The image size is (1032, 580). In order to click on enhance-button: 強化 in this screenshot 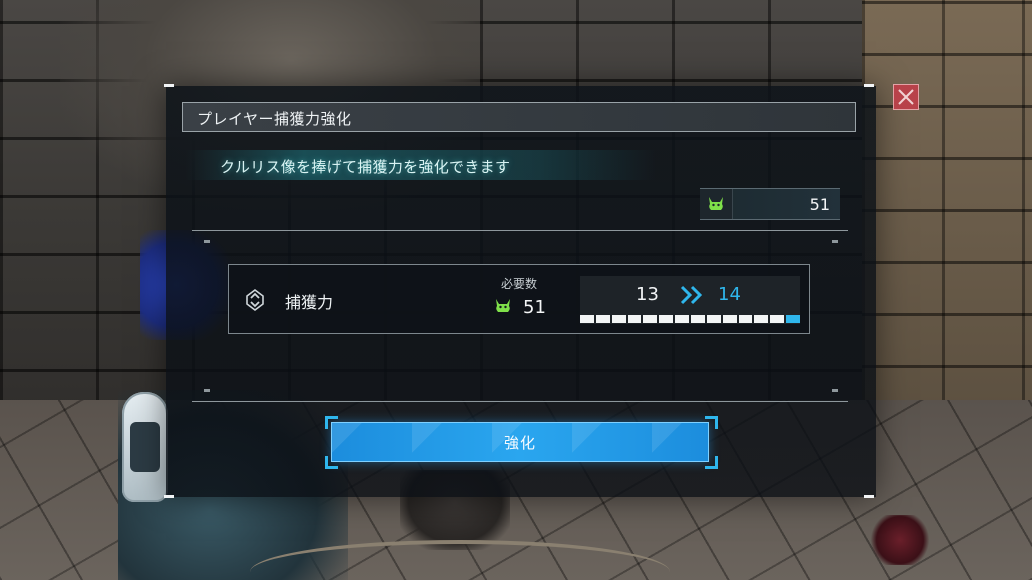, I will do `click(520, 442)`.